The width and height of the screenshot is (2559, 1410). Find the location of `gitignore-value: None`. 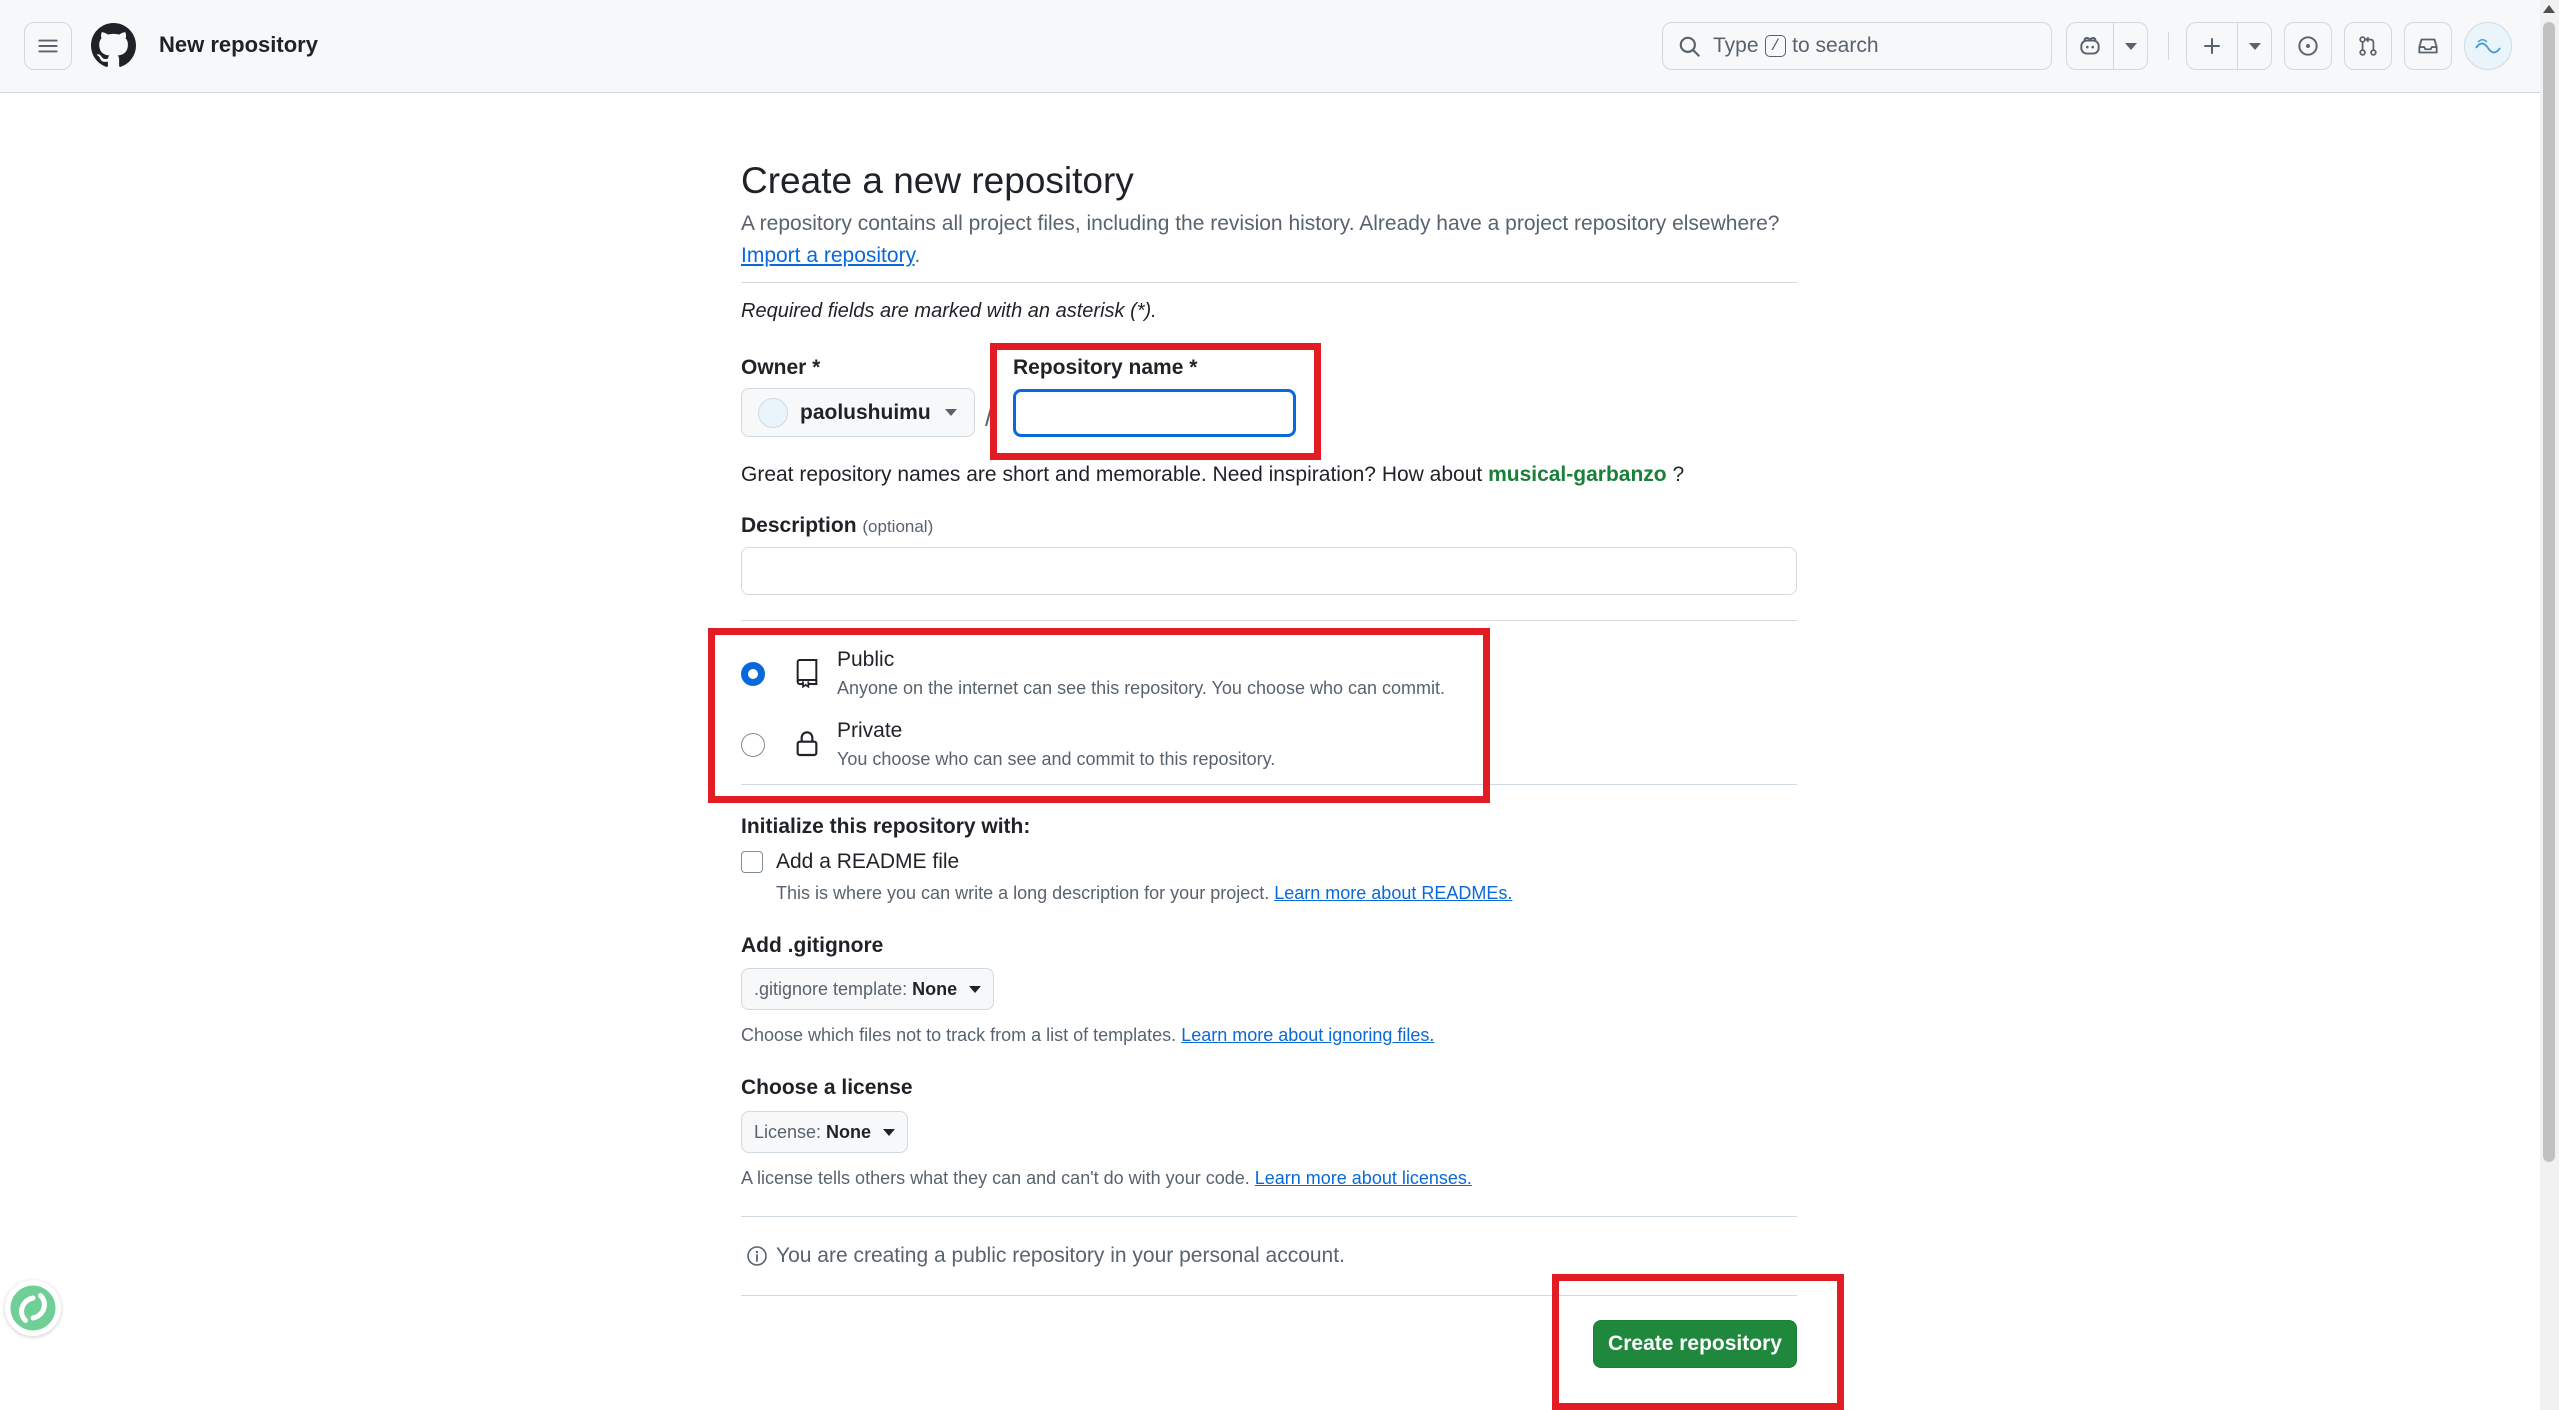

gitignore-value: None is located at coordinates (935, 988).